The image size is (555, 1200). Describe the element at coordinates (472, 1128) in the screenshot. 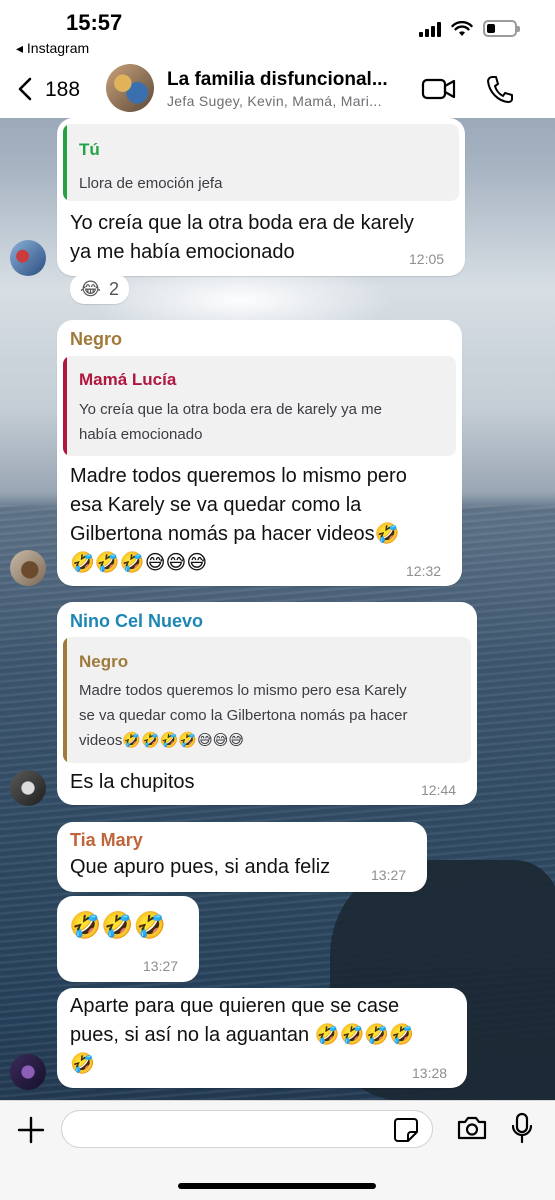

I see `camera-icon` at that location.